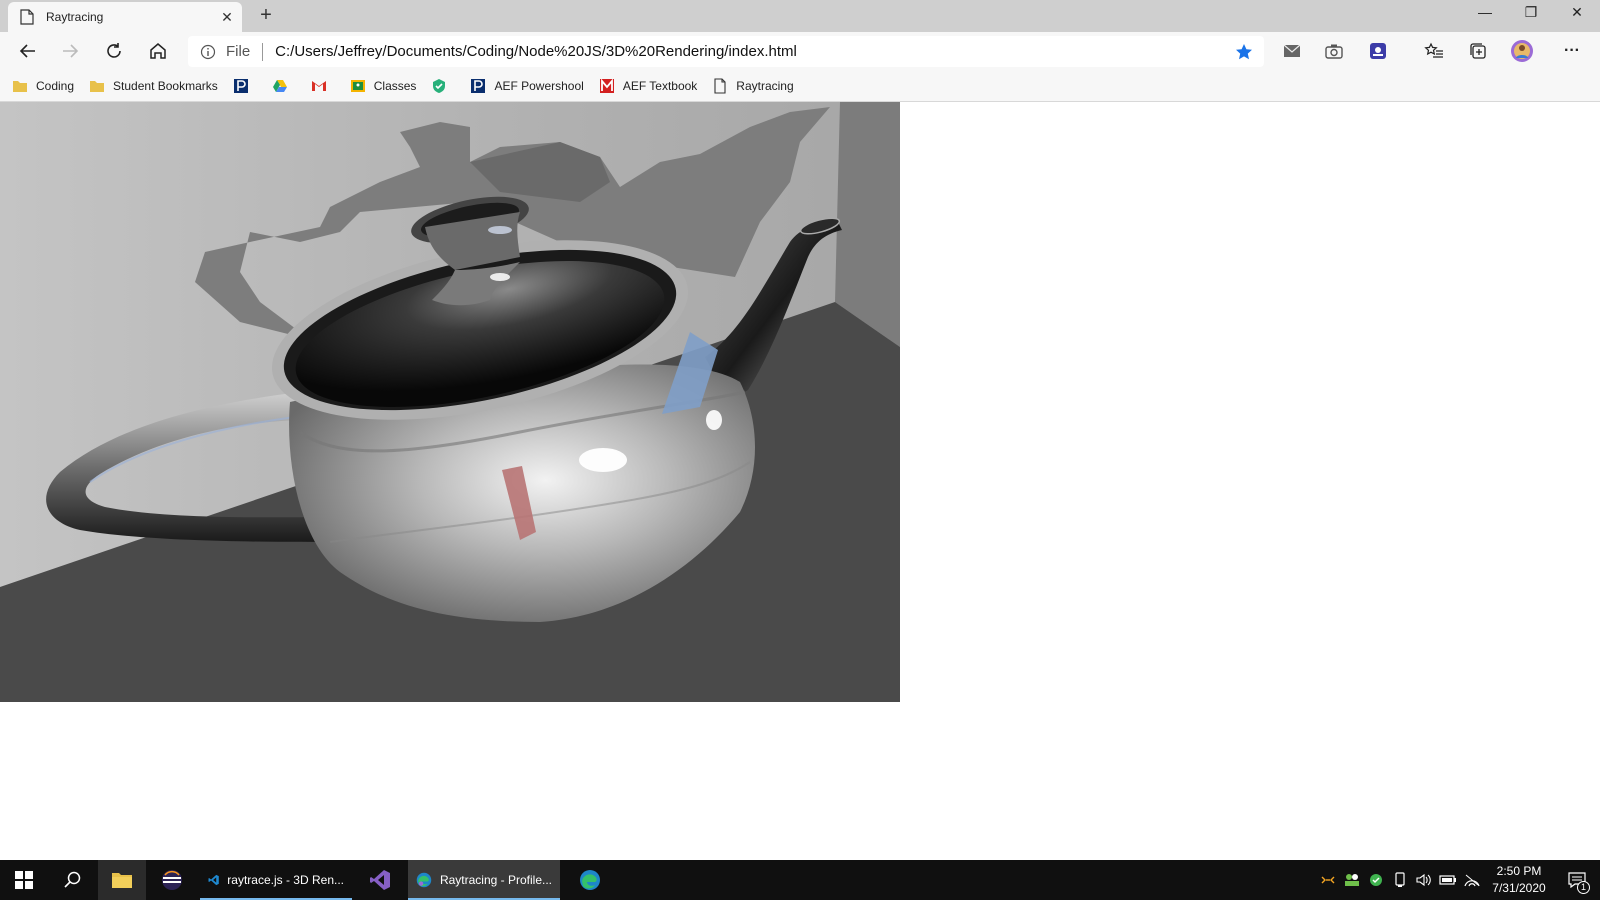 The image size is (1600, 900). Describe the element at coordinates (1448, 880) in the screenshot. I see `battery-icon` at that location.